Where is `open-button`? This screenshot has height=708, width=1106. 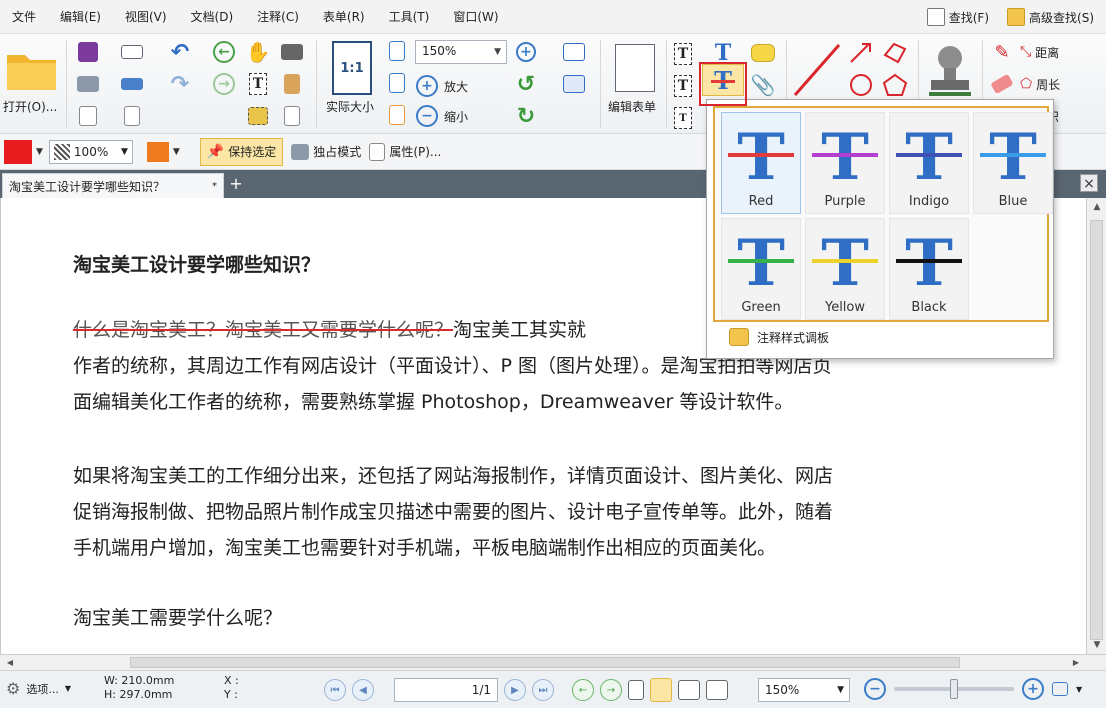
open-button is located at coordinates (32, 68).